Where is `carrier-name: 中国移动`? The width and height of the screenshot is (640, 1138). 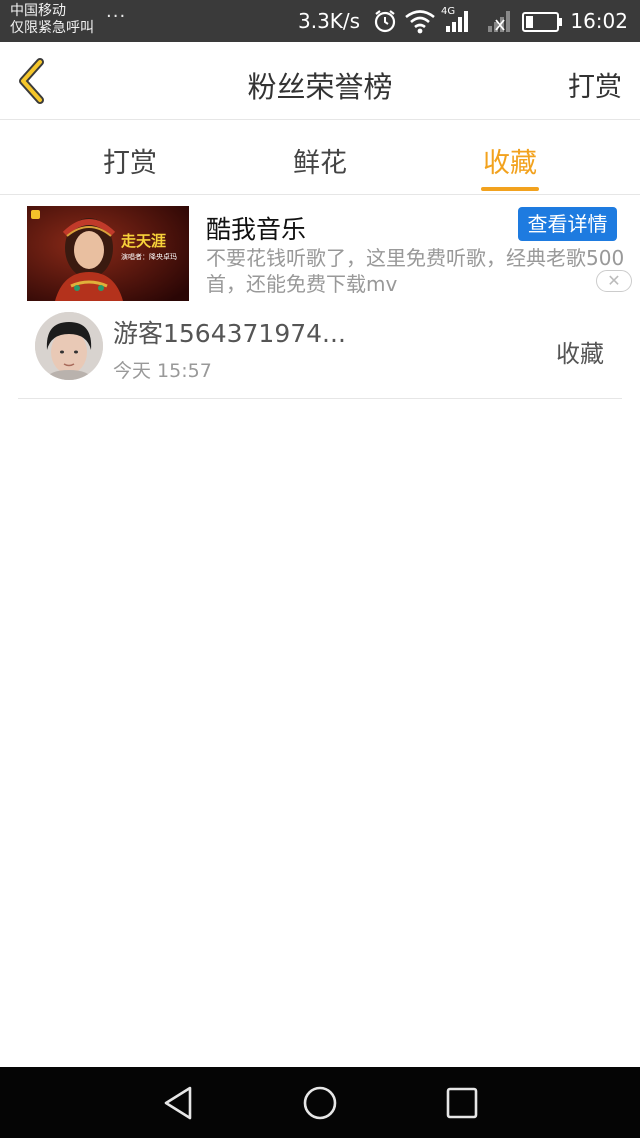
carrier-name: 中国移动 is located at coordinates (38, 11).